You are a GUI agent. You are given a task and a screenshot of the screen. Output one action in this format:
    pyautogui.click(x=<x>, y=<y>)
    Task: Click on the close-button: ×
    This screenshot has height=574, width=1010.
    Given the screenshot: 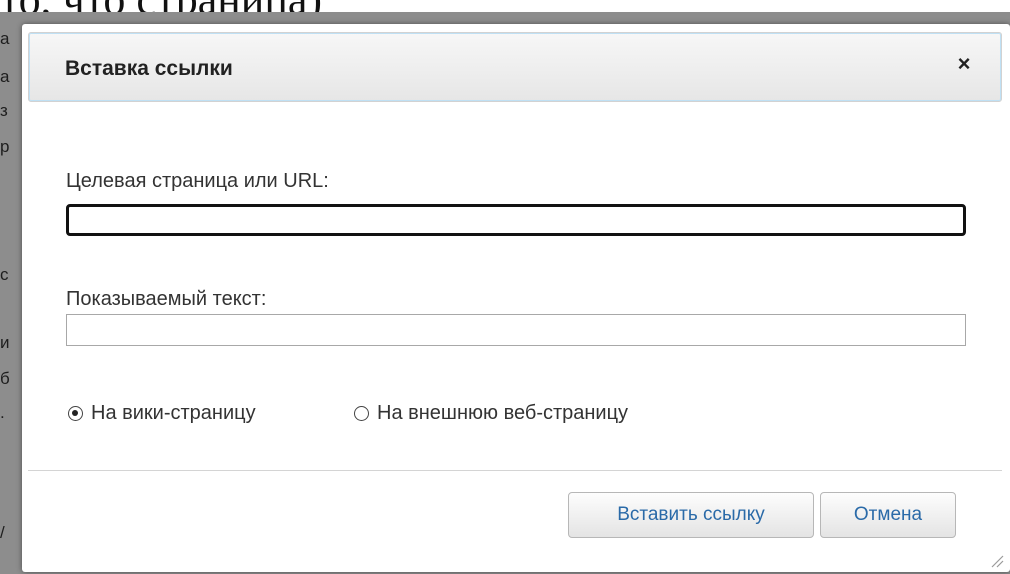 What is the action you would take?
    pyautogui.click(x=964, y=64)
    